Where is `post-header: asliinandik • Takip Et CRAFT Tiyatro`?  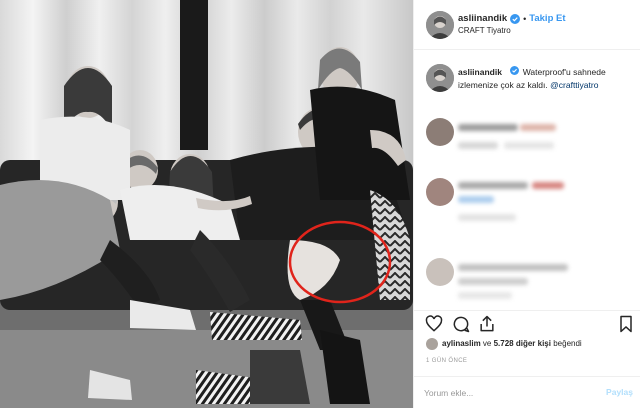
post-header: asliinandik • Takip Et CRAFT Tiyatro is located at coordinates (527, 25).